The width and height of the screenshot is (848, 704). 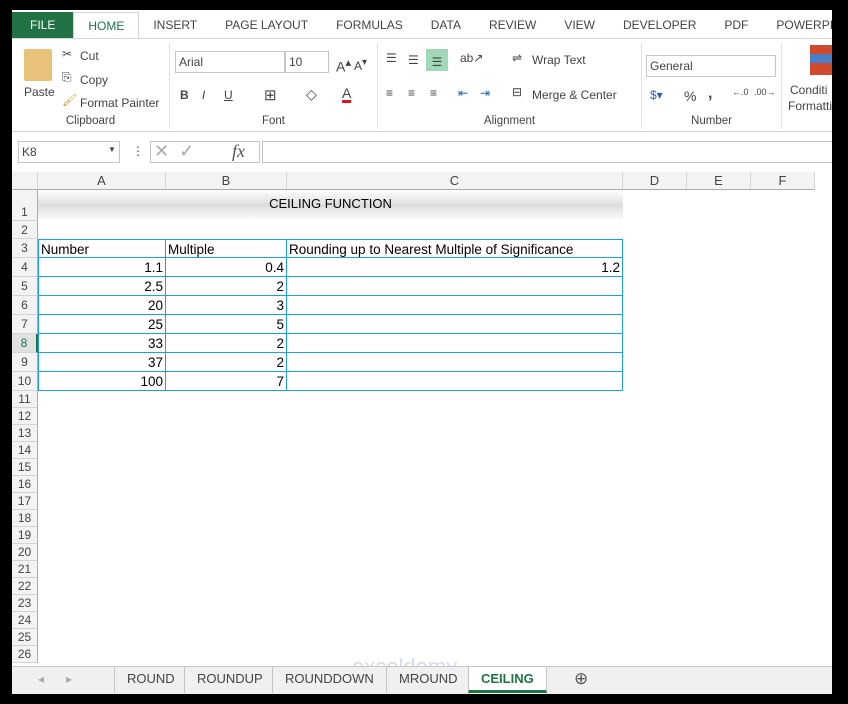 I want to click on name-box-dropdown-icon: ▼, so click(x=112, y=149).